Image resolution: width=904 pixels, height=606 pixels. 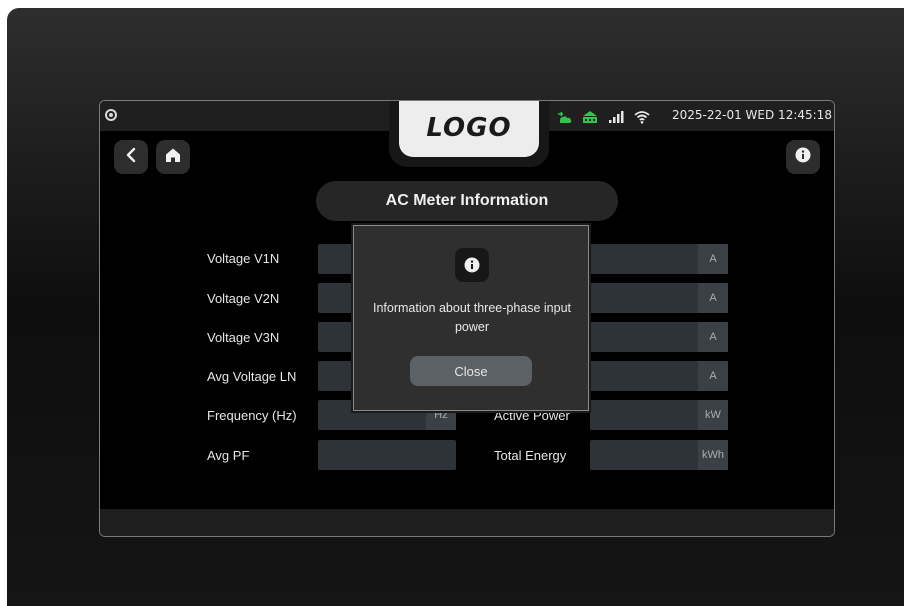 What do you see at coordinates (243, 298) in the screenshot?
I see `row-label: Voltage V2N` at bounding box center [243, 298].